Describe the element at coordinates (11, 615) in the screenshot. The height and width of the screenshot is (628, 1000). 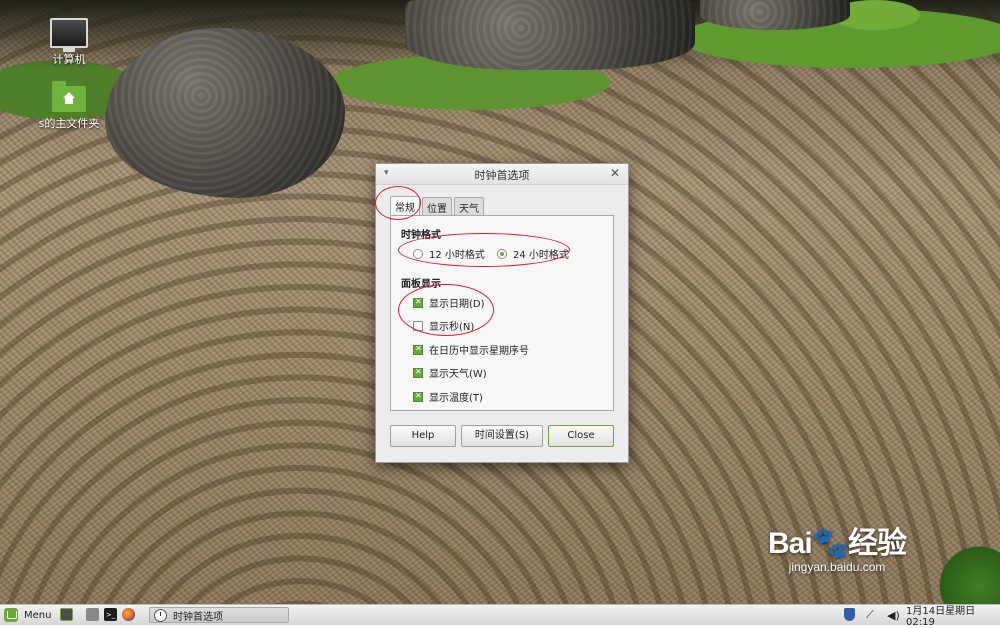
I see `mint-logo-icon` at that location.